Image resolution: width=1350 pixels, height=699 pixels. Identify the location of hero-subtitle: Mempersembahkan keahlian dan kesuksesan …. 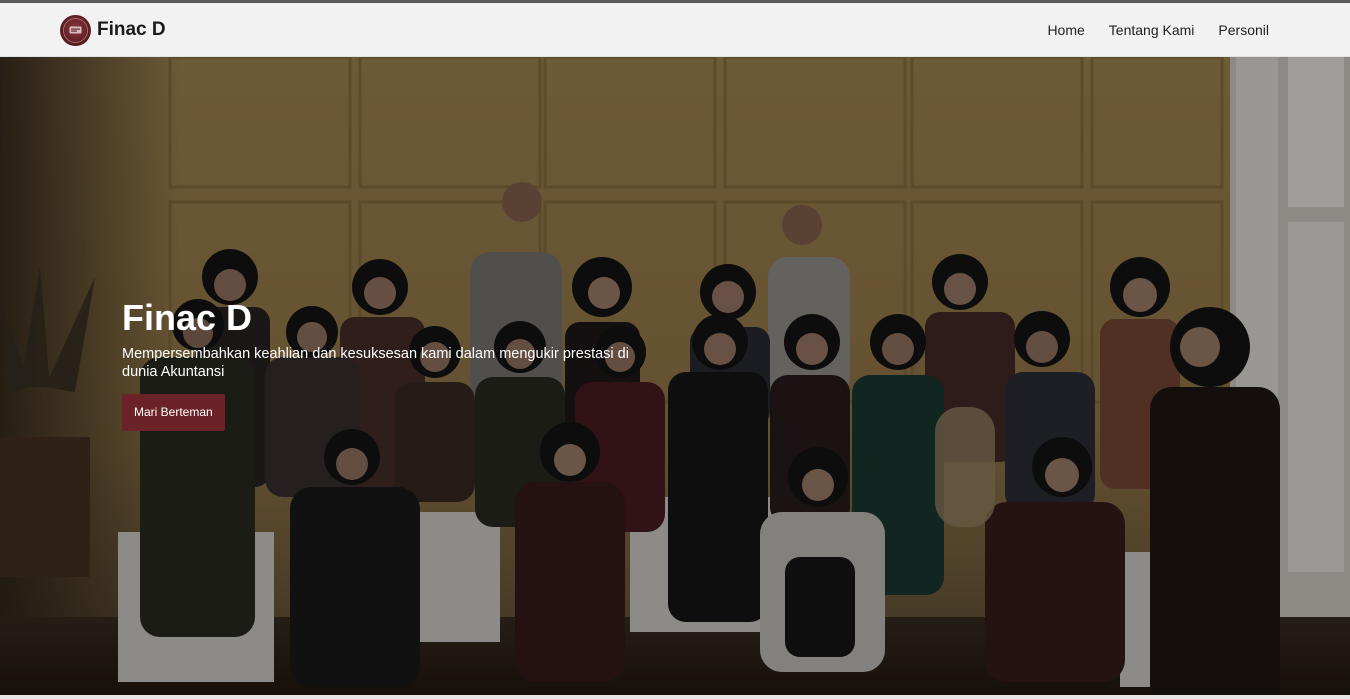
(375, 363).